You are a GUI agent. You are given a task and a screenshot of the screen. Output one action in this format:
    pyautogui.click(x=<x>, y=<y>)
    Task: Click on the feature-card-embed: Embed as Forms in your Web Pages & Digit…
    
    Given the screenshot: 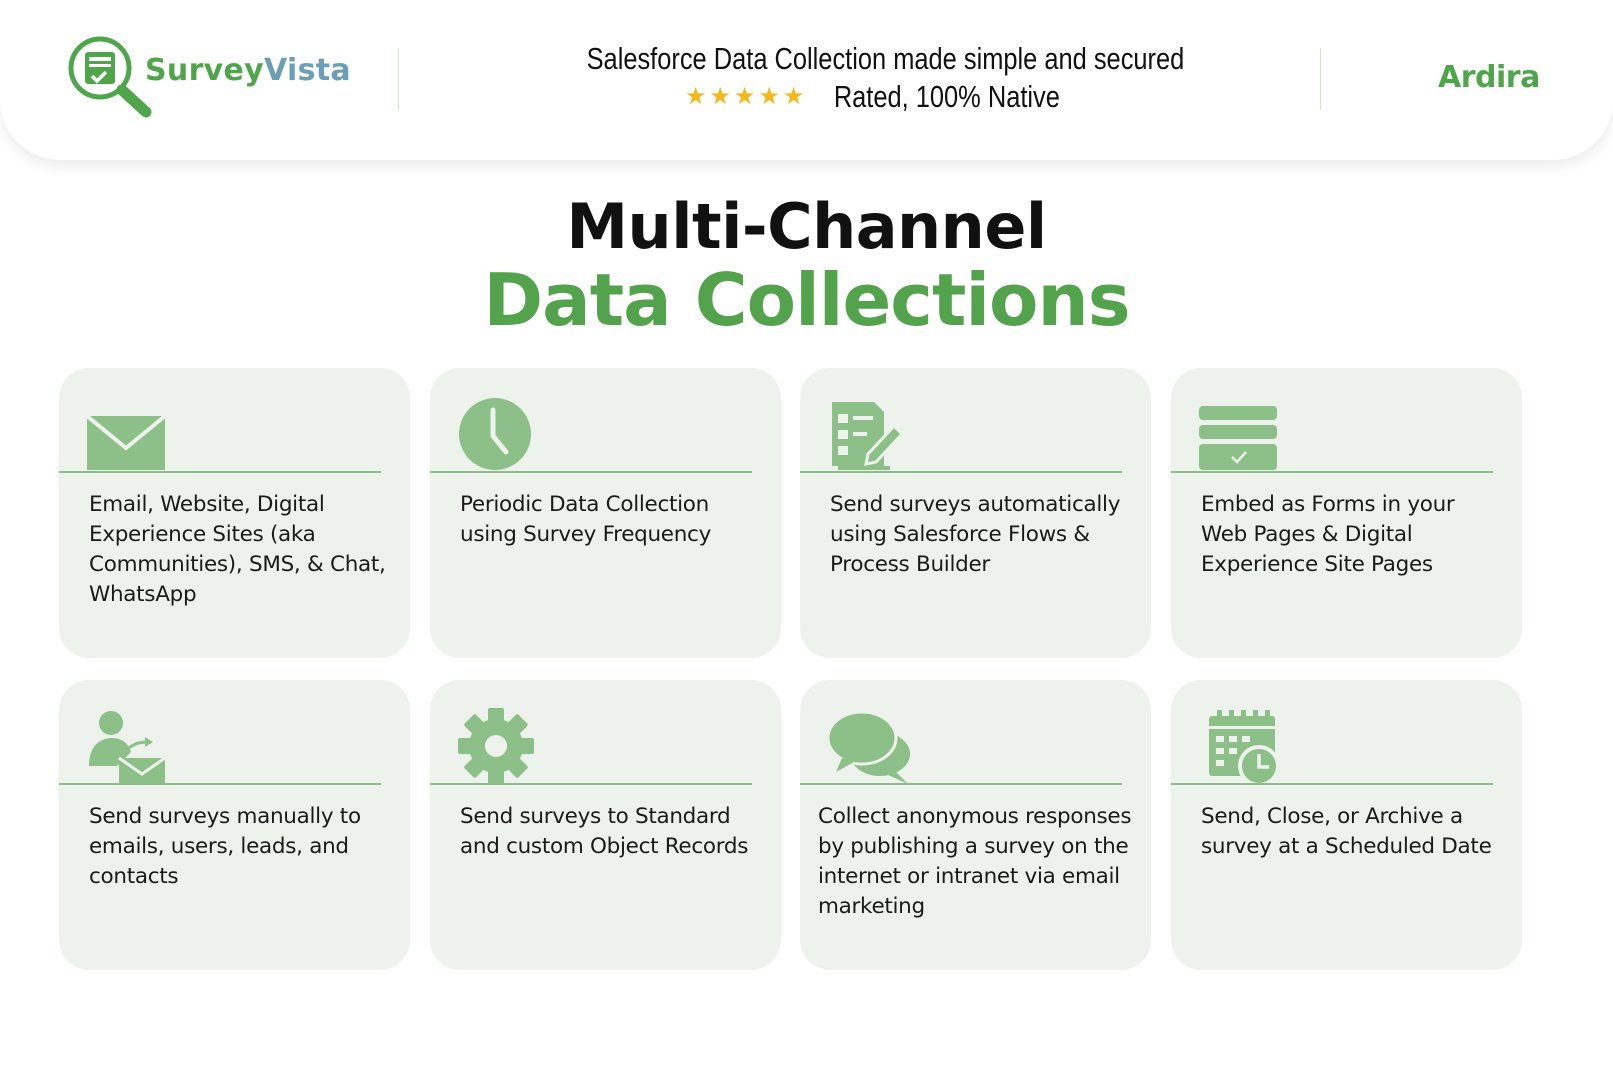 What is the action you would take?
    pyautogui.click(x=1346, y=513)
    